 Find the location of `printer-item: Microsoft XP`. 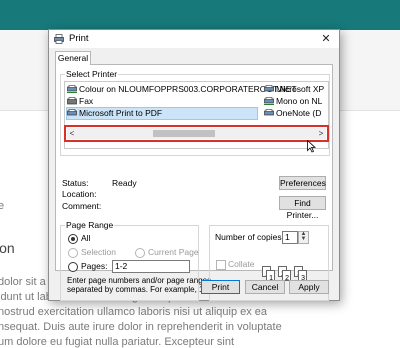

printer-item: Microsoft XP is located at coordinates (294, 89).